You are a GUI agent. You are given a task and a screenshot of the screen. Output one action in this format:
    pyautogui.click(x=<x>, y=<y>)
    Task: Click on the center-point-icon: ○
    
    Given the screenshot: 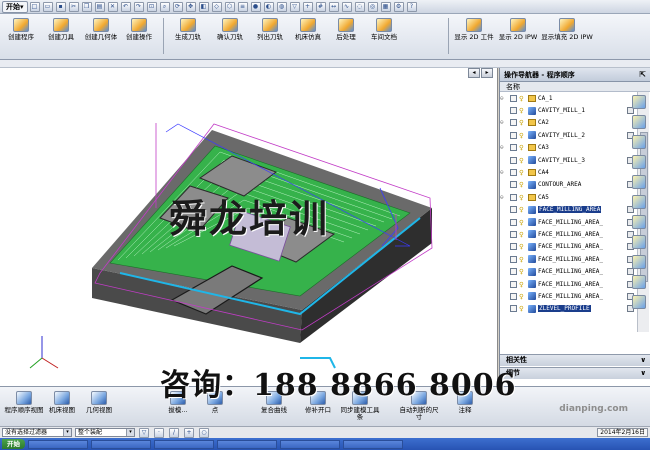 What is the action you would take?
    pyautogui.click(x=204, y=432)
    